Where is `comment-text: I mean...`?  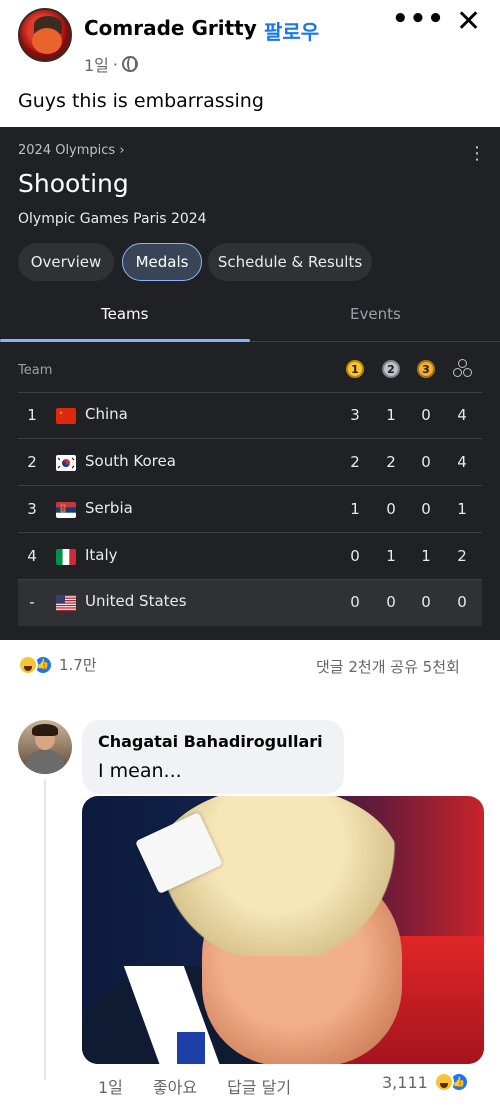 comment-text: I mean... is located at coordinates (140, 771).